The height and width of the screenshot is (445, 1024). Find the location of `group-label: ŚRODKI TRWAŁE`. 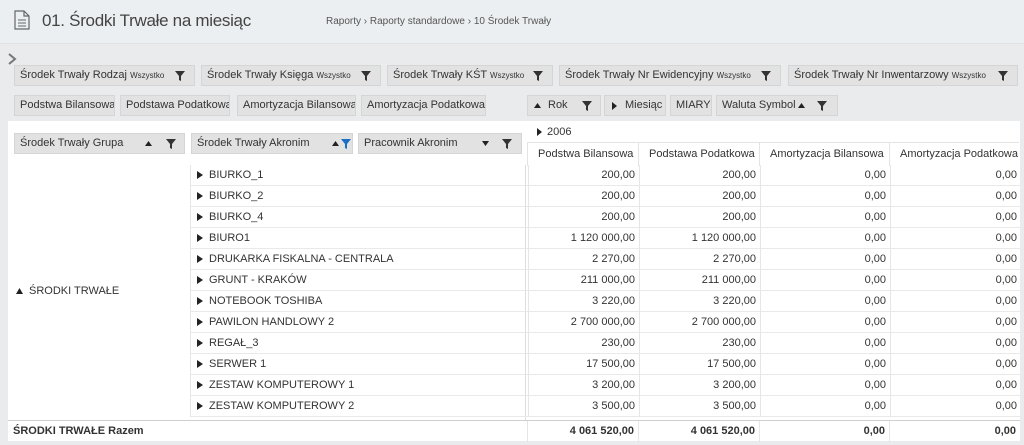

group-label: ŚRODKI TRWAŁE is located at coordinates (74, 291).